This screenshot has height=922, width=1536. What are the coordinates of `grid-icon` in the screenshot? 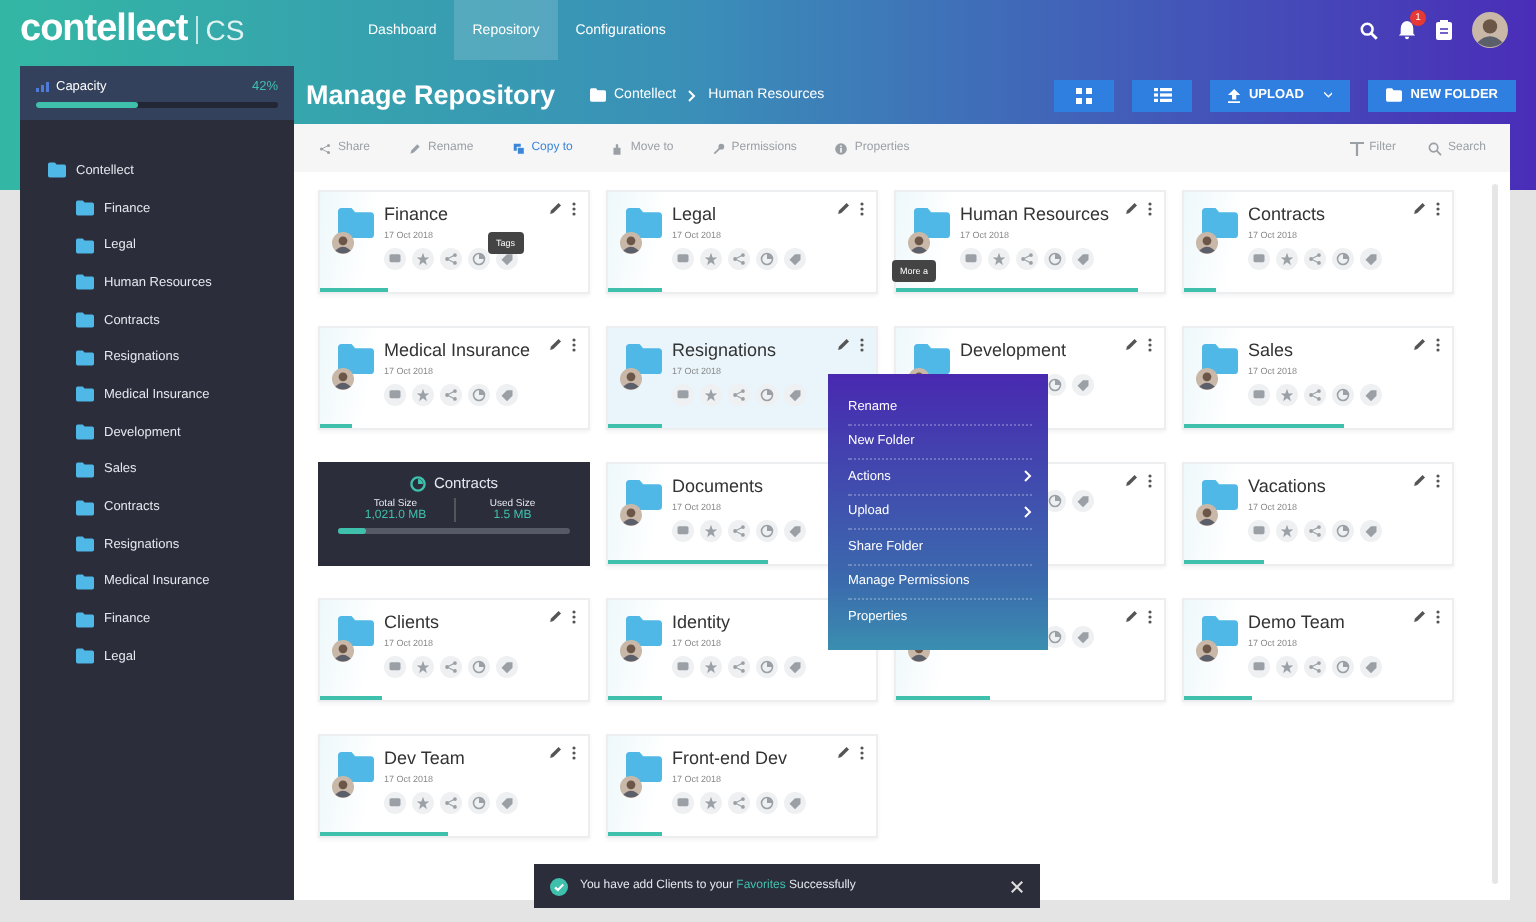 It's located at (1084, 95).